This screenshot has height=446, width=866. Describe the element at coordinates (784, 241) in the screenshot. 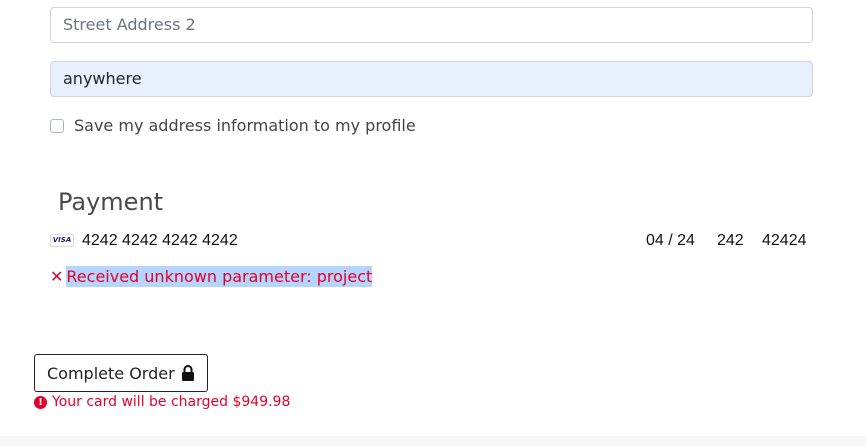

I see `card-zip-field: 42424` at that location.